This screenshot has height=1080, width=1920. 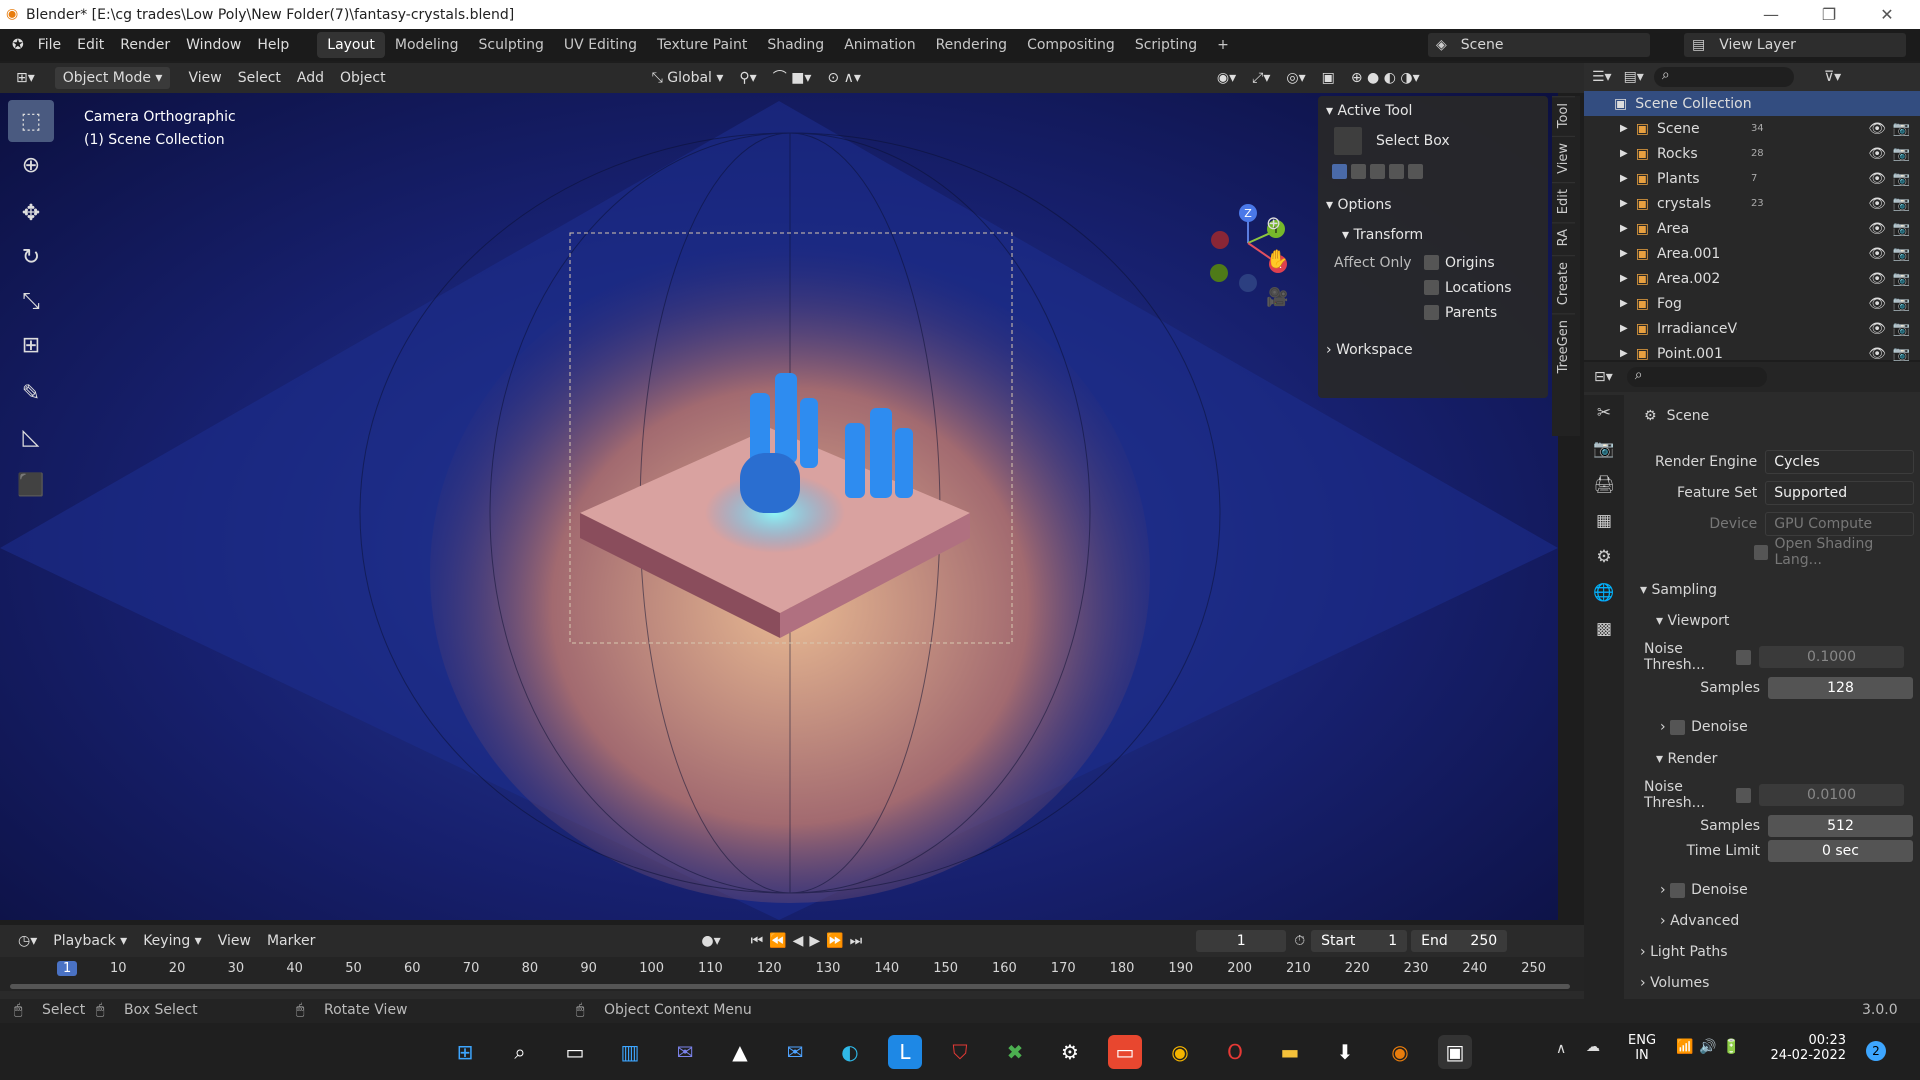 What do you see at coordinates (31, 437) in the screenshot?
I see `measure-tool-icon: ◺` at bounding box center [31, 437].